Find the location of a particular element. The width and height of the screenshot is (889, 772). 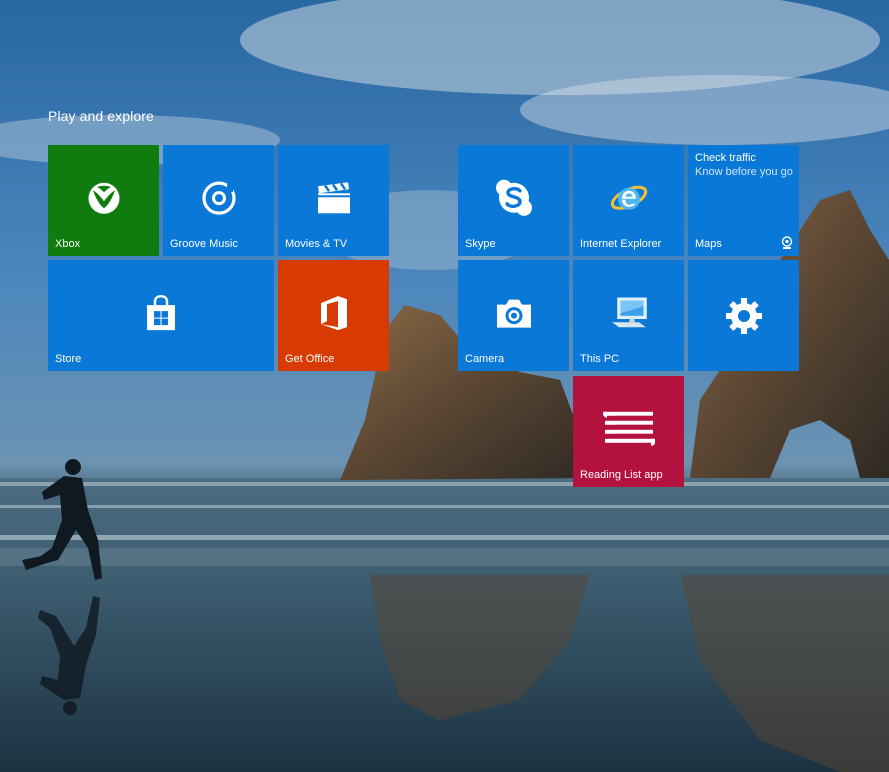

tile-movies-tv: Movies & TV is located at coordinates (333, 200).